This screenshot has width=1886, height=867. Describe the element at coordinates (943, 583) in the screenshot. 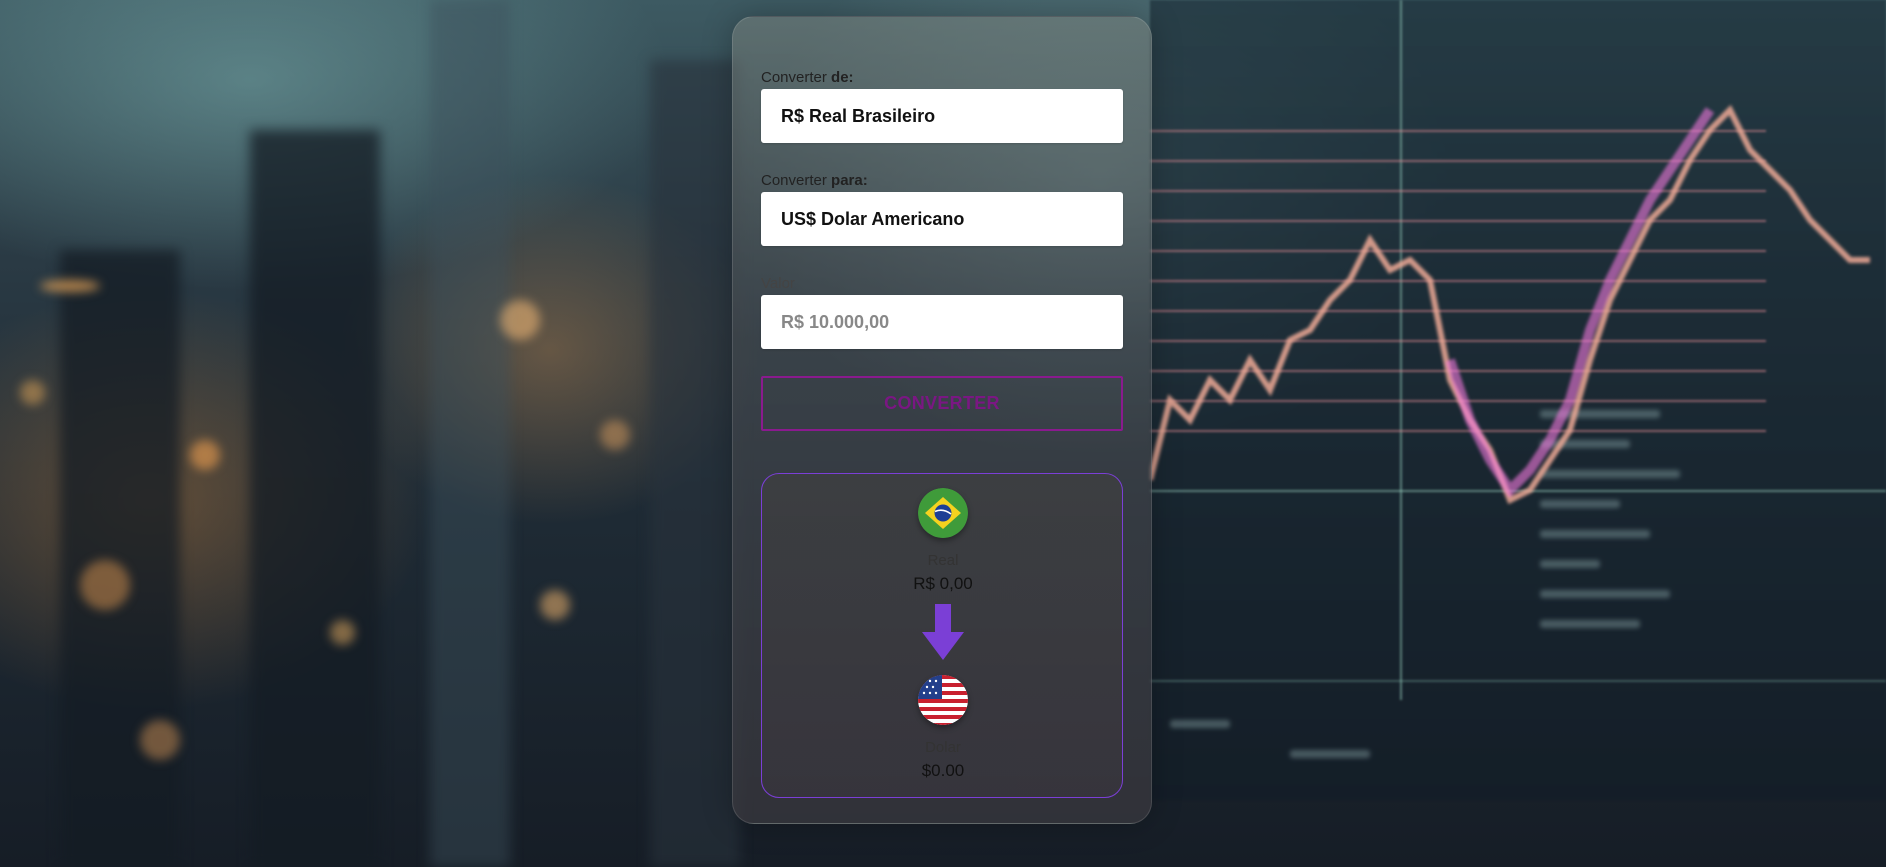

I see `from-currency-amount: R$ 0,00` at that location.